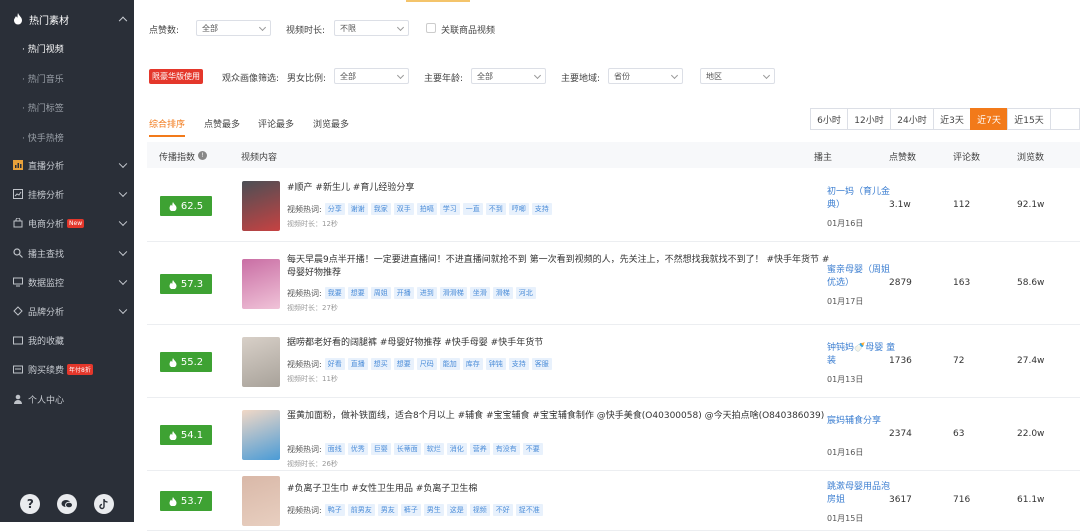 The width and height of the screenshot is (1080, 531). What do you see at coordinates (495, 364) in the screenshot?
I see `keyword-tag: 钟钝` at bounding box center [495, 364].